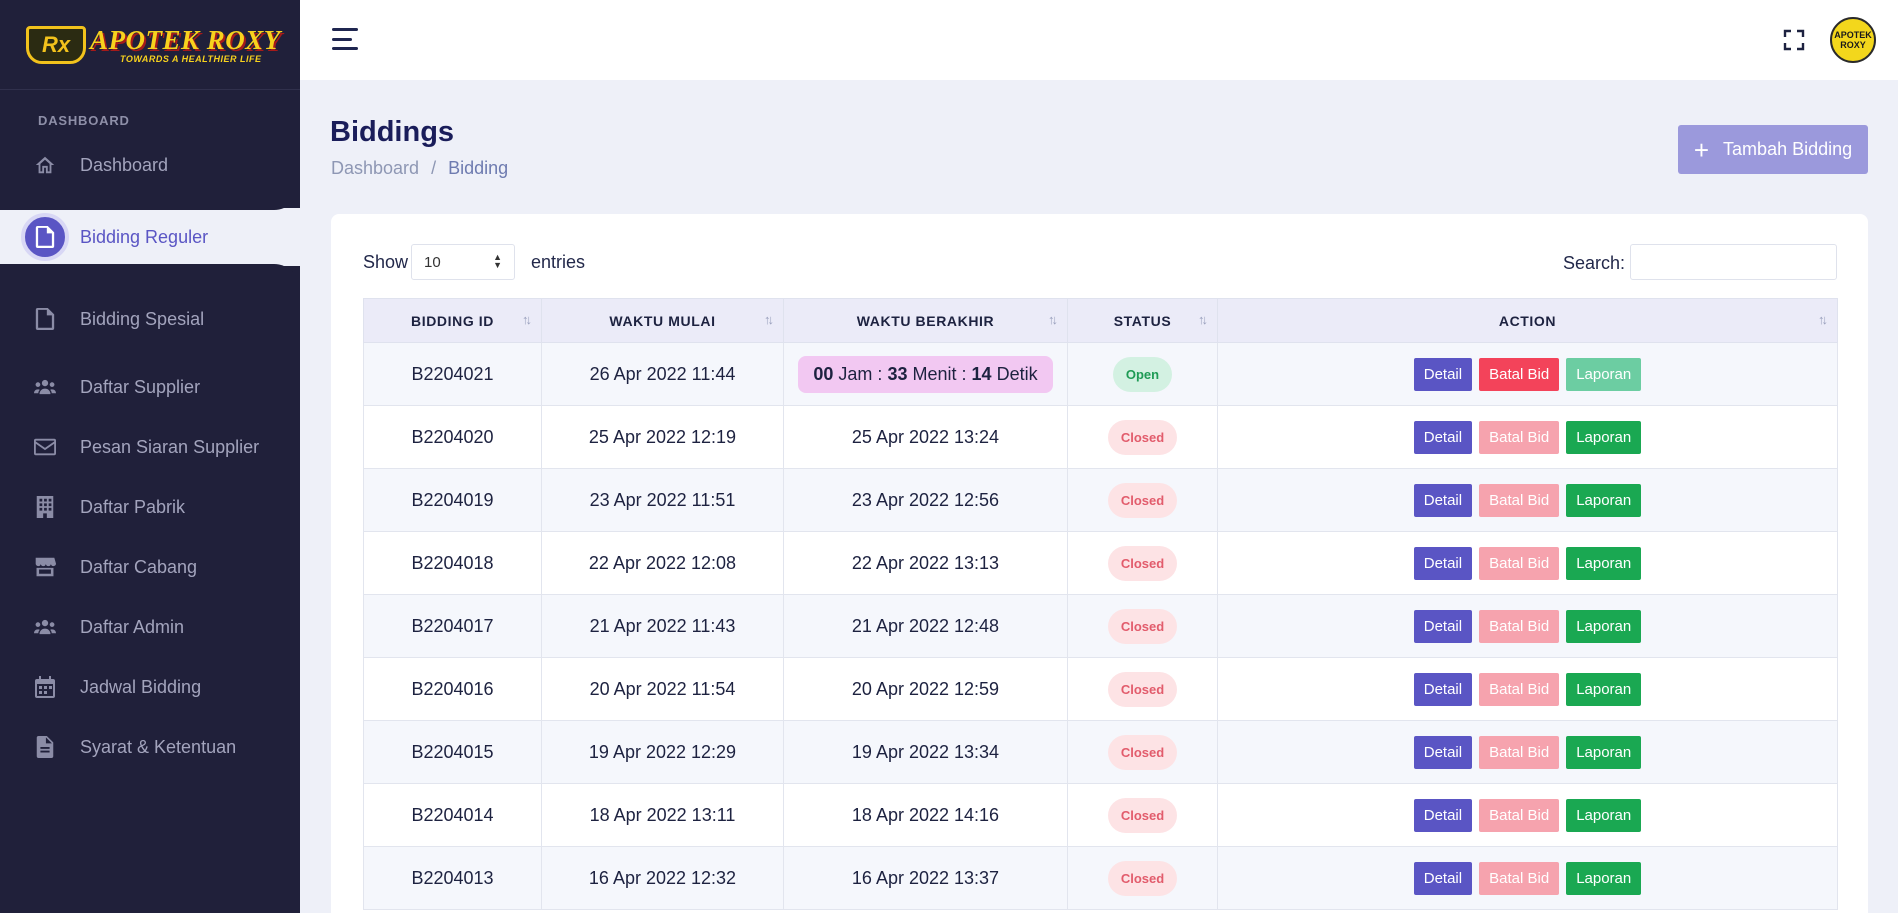 Image resolution: width=1898 pixels, height=913 pixels. Describe the element at coordinates (925, 878) in the screenshot. I see `cell-waktu-berakhir: 16 Apr 2022 13:37` at that location.